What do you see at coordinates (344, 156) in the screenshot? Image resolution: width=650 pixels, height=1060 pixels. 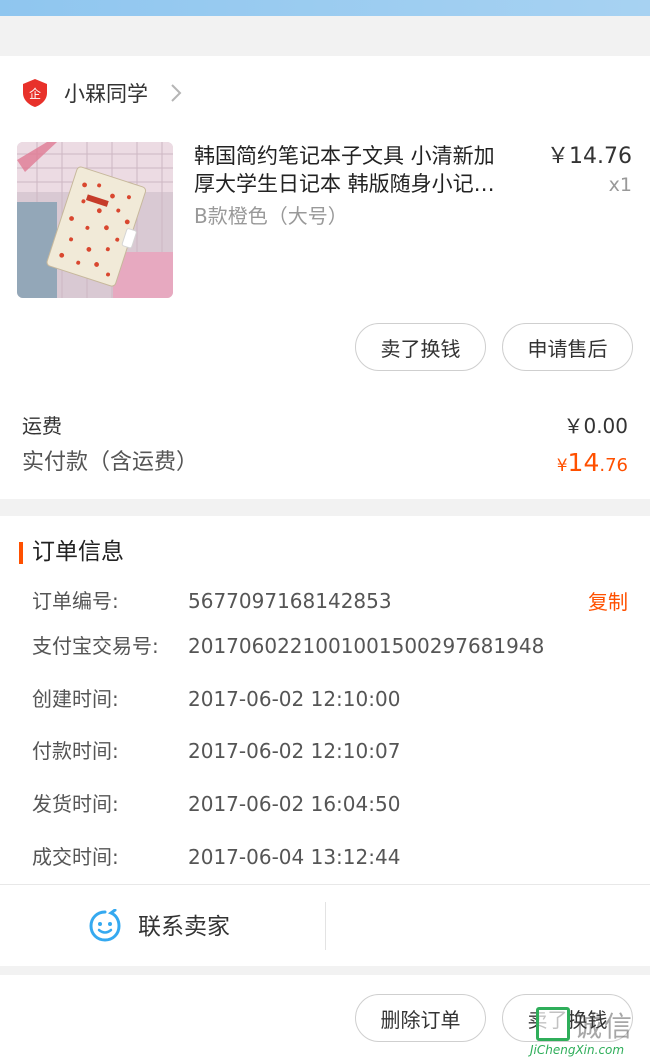 I see `product-title-line1: 韩国简约笔记本子文具 小清新加` at bounding box center [344, 156].